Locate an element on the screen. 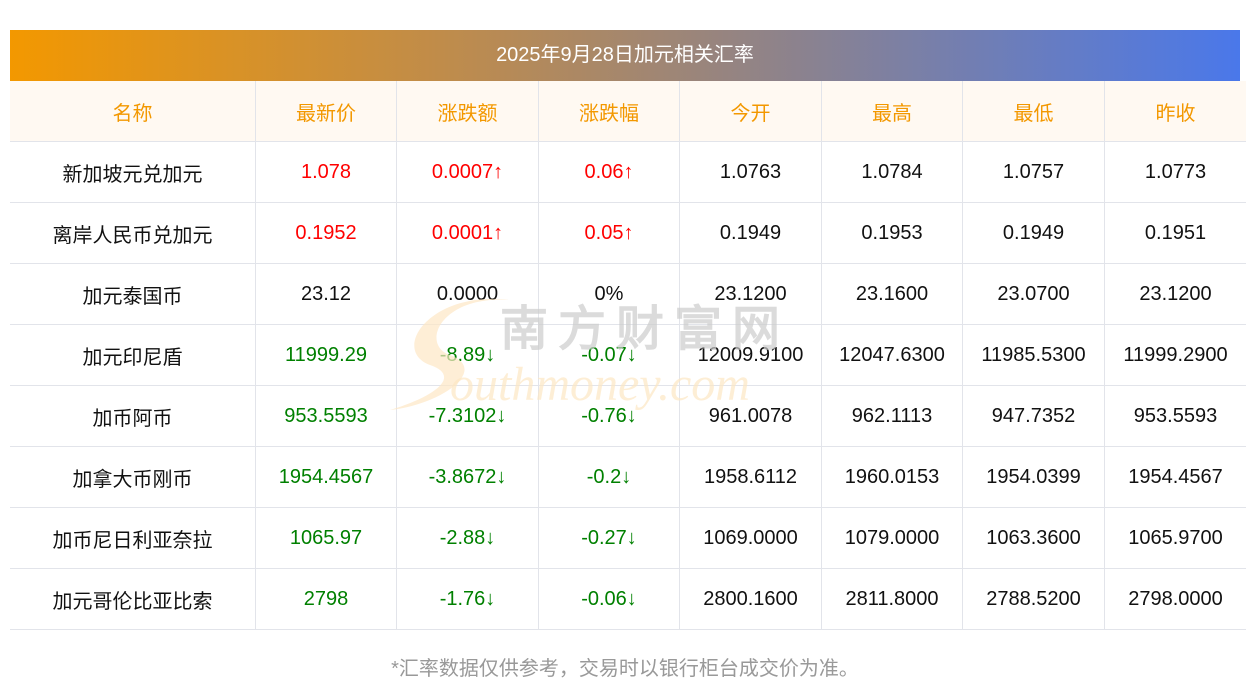 Image resolution: width=1250 pixels, height=697 pixels. cell-name: 新加坡元兑加元 is located at coordinates (133, 172).